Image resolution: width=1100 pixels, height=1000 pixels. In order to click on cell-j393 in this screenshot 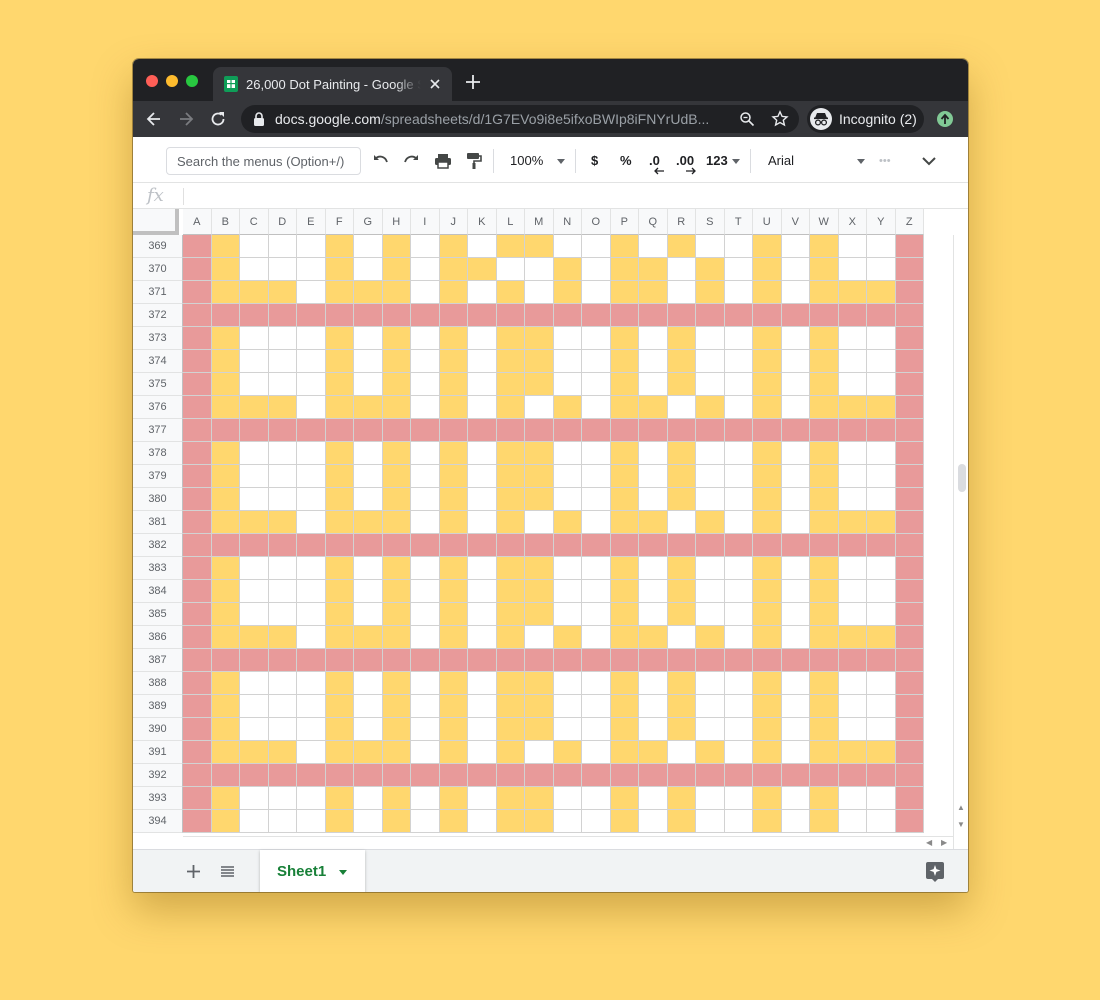, I will do `click(453, 798)`.